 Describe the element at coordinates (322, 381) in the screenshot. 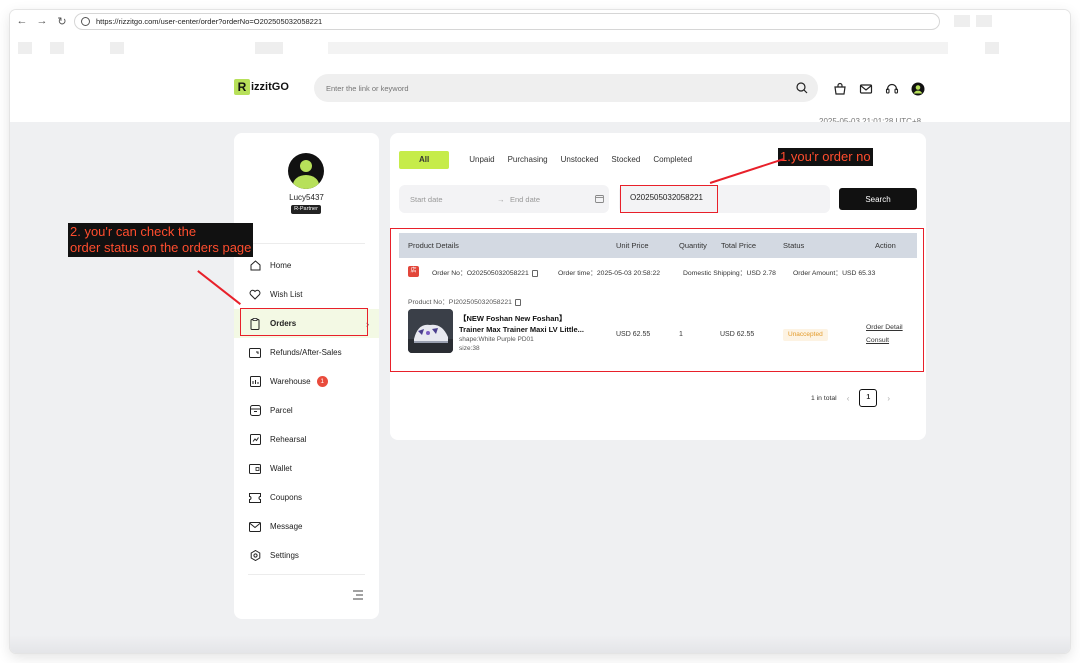

I see `warehouse-count-badge: 1` at that location.